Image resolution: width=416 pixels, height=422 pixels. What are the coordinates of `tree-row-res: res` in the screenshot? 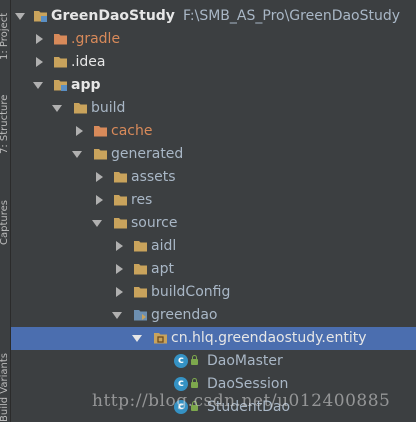 It's located at (213, 200).